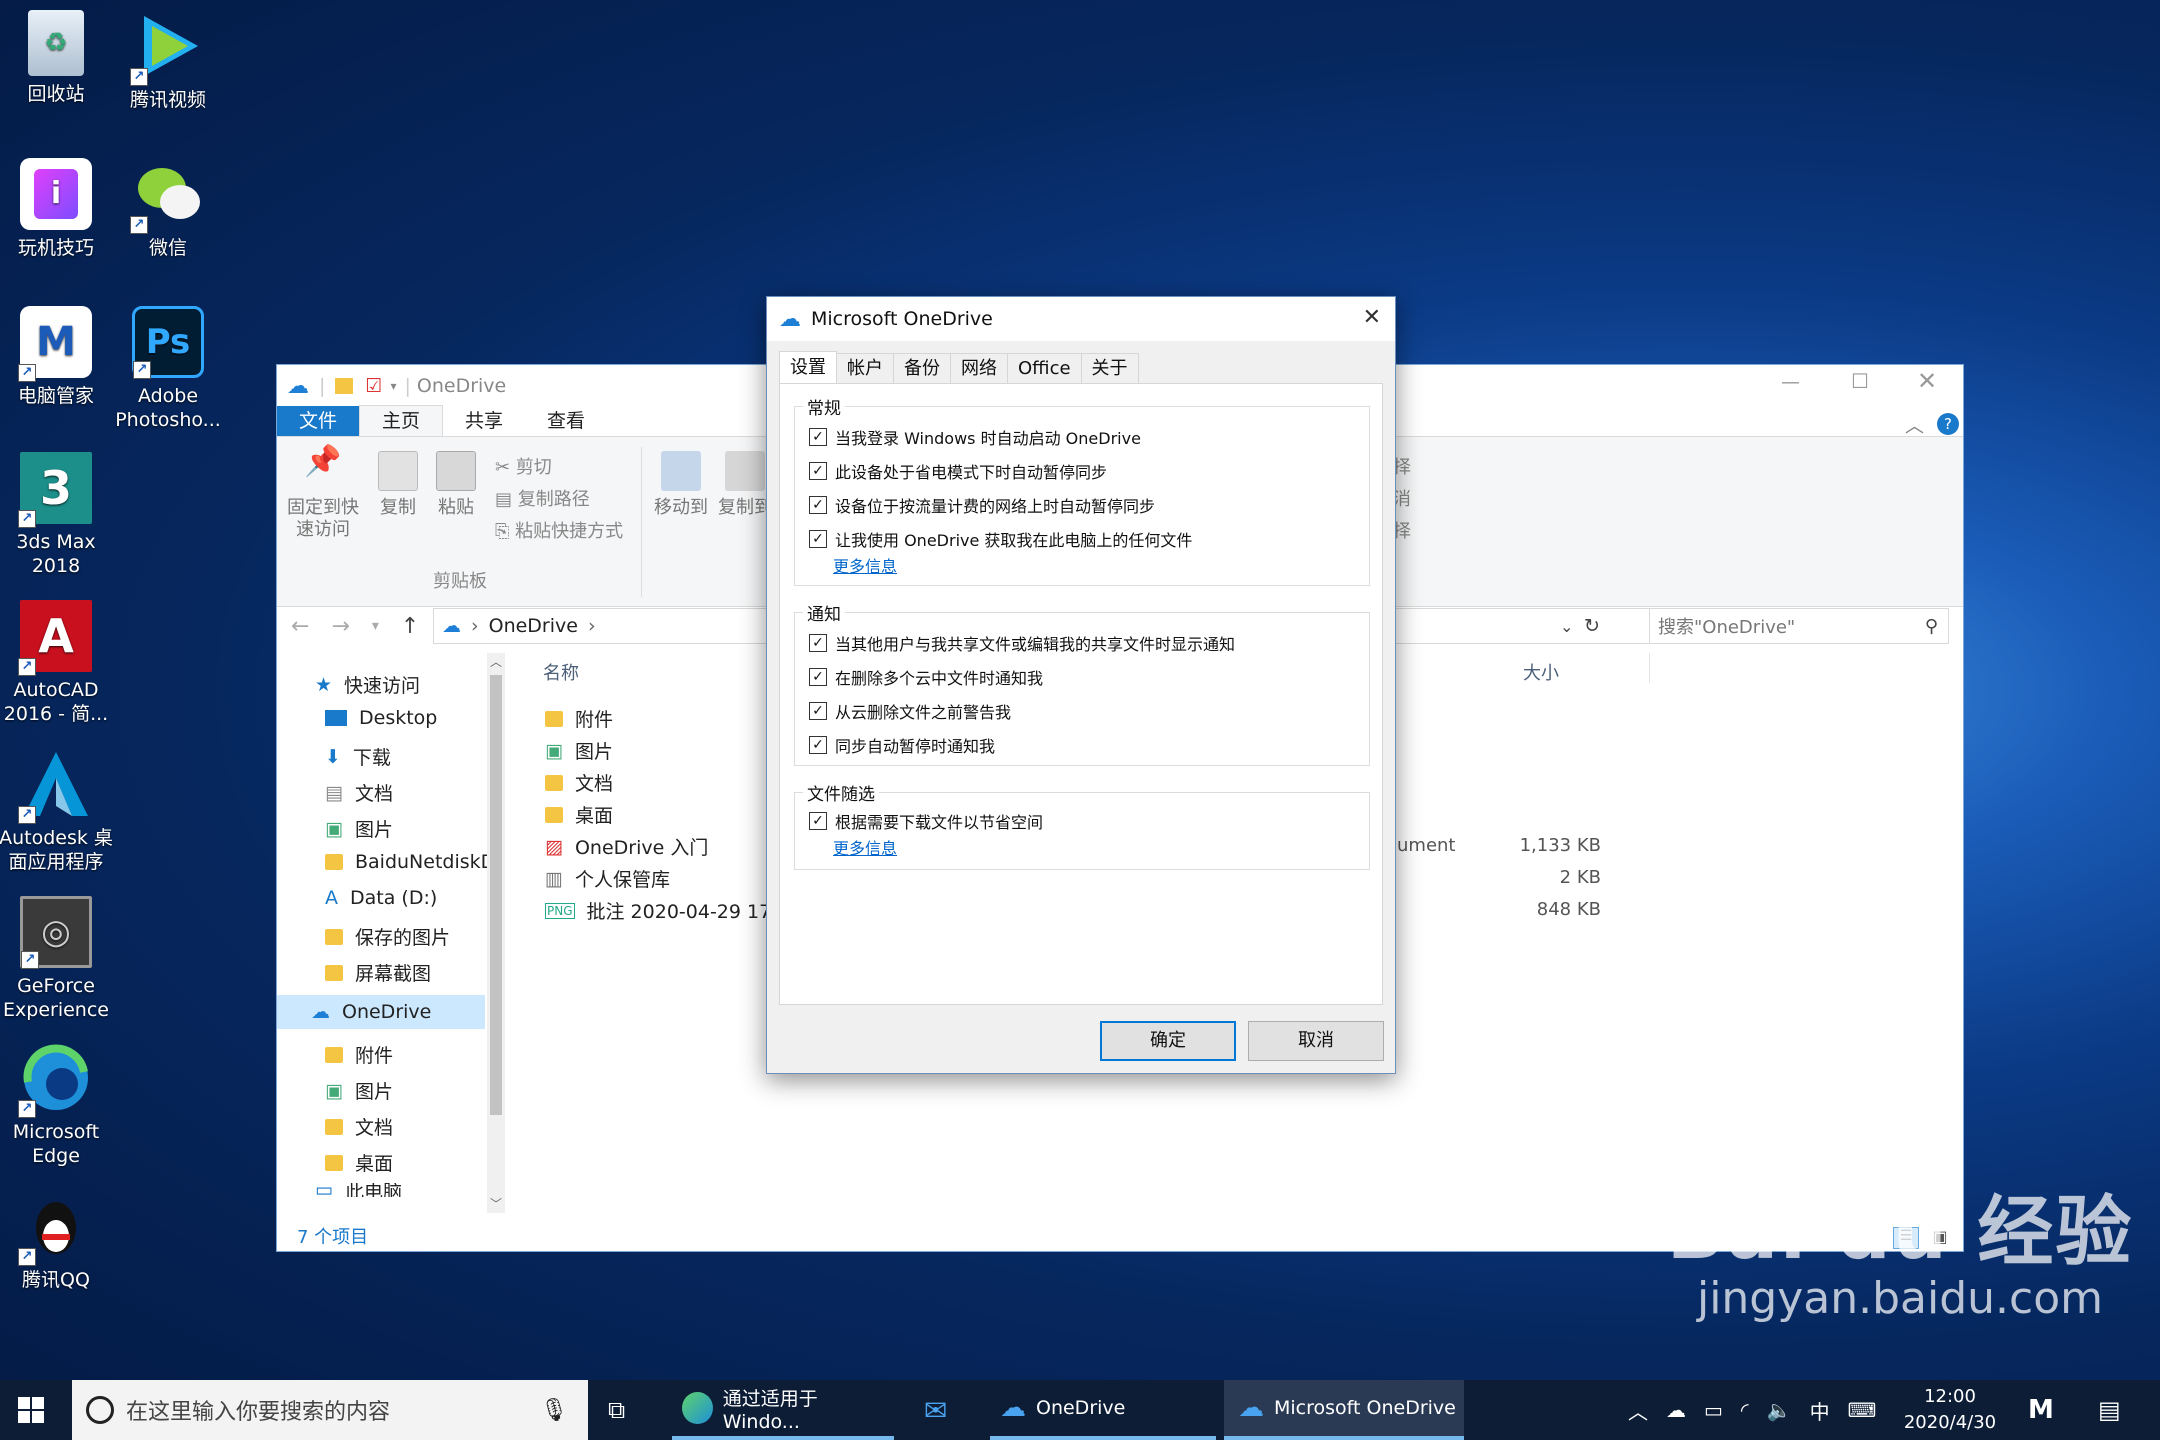  I want to click on collapse-ribbon-icon: ︿, so click(1914, 424).